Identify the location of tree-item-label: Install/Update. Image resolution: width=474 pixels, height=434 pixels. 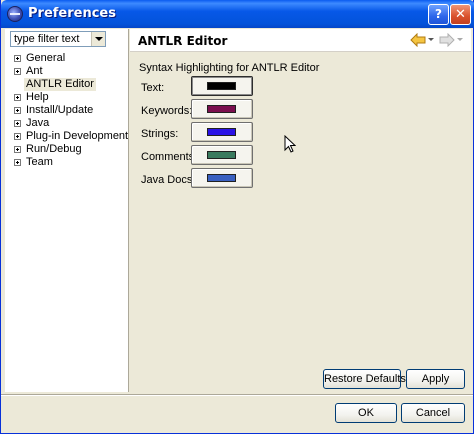
(59, 110).